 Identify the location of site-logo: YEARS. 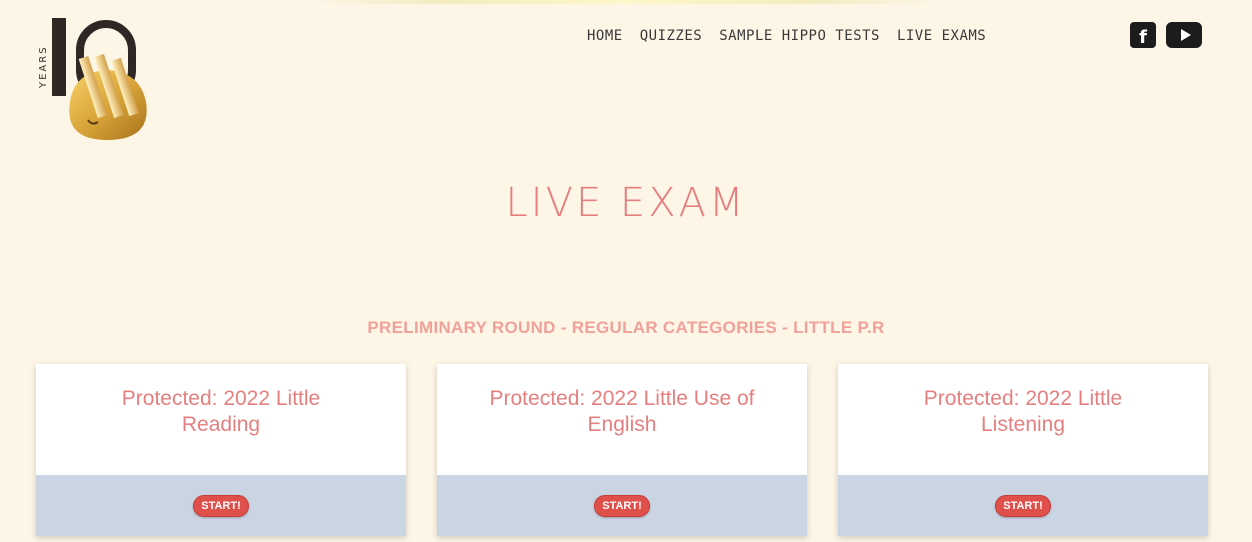
(99, 82).